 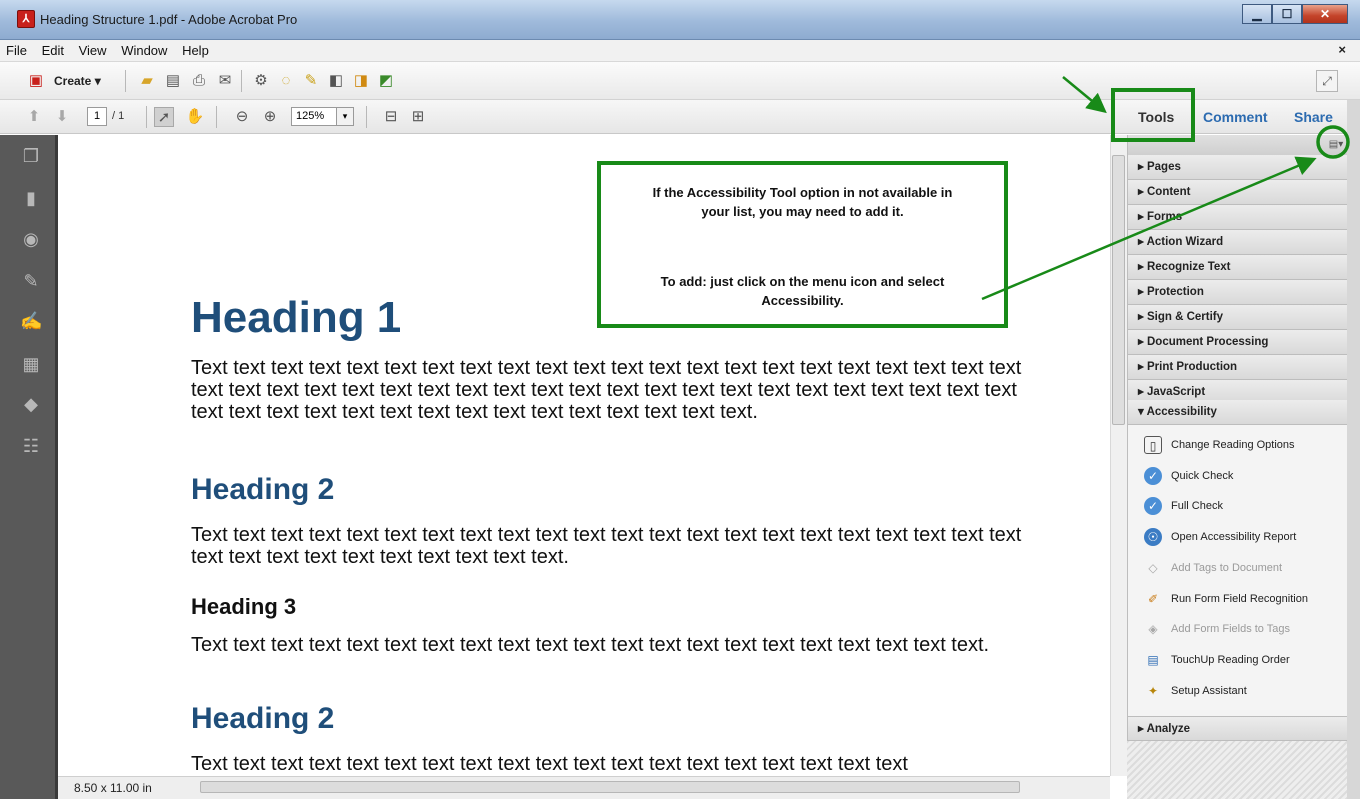 What do you see at coordinates (173, 81) in the screenshot?
I see `save-icon: ▤` at bounding box center [173, 81].